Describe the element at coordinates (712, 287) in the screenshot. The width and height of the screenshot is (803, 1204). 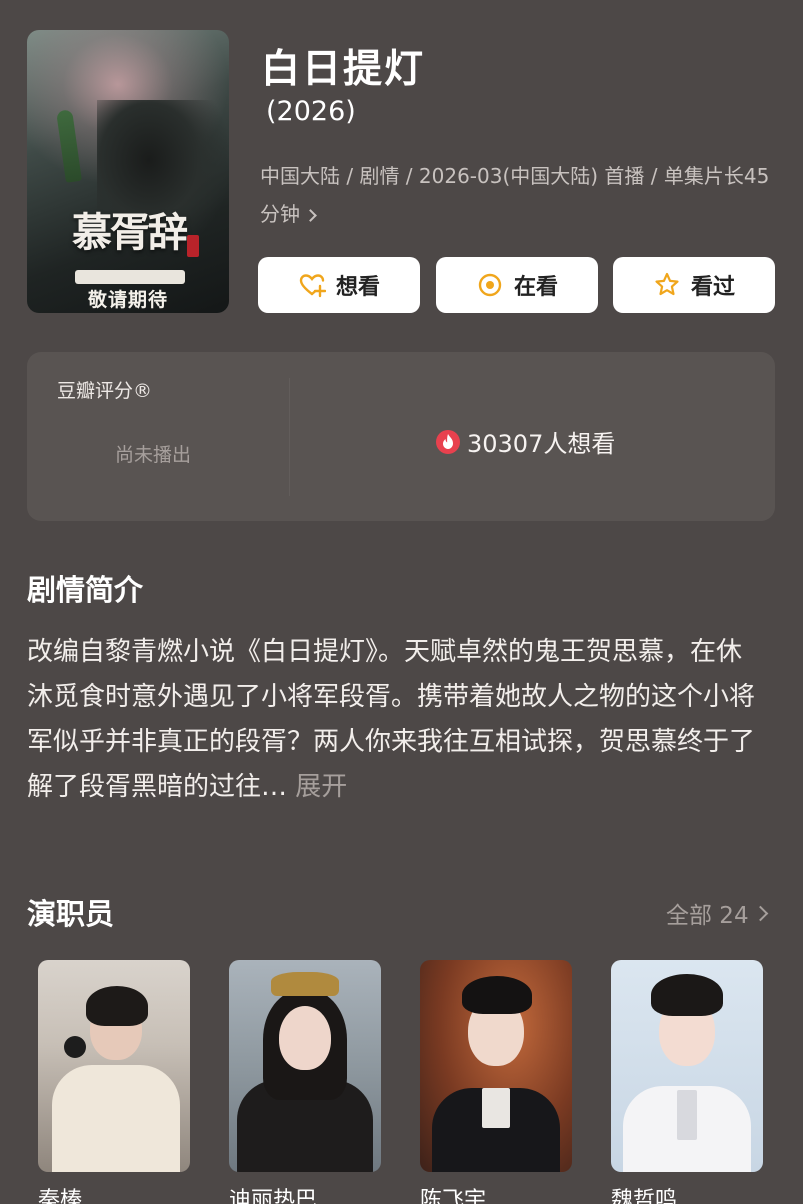
I see `watched-label: 看过` at that location.